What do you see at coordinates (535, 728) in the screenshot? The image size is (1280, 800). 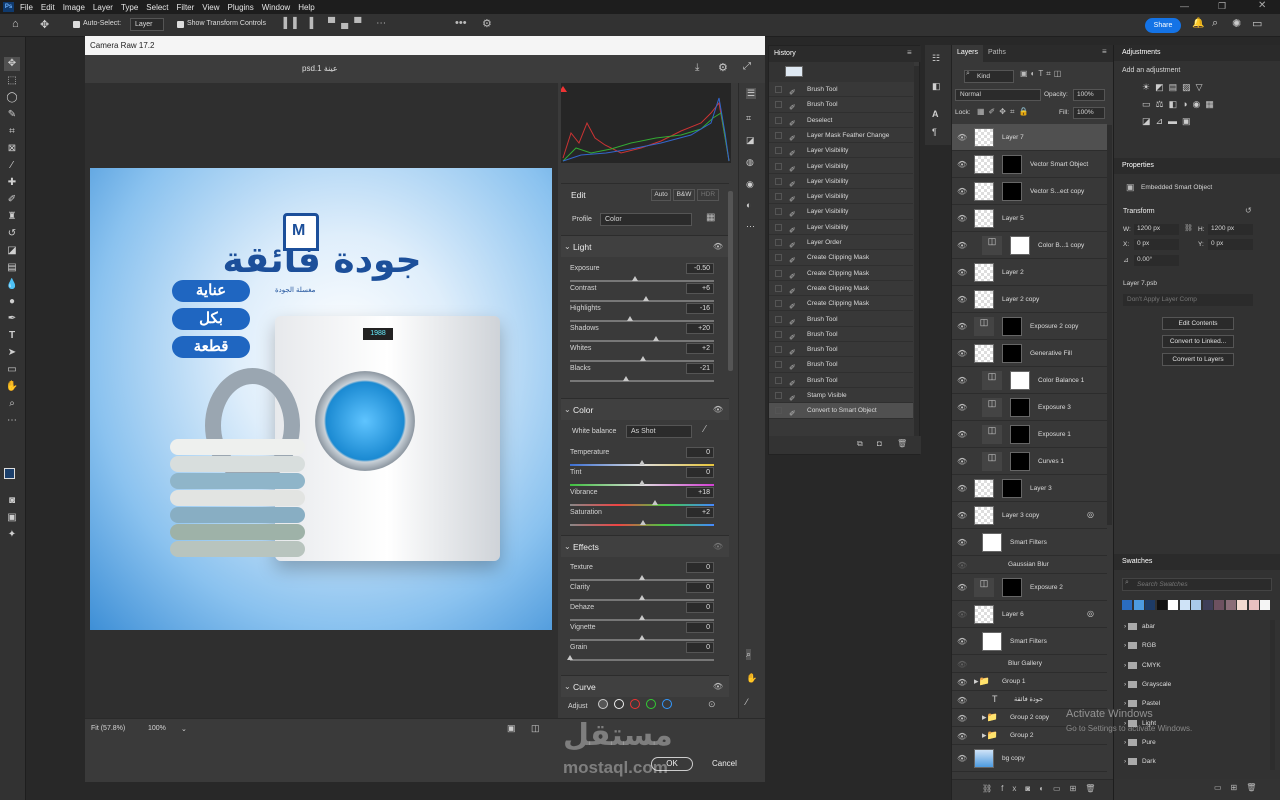 I see `before-after-icon: ◫` at bounding box center [535, 728].